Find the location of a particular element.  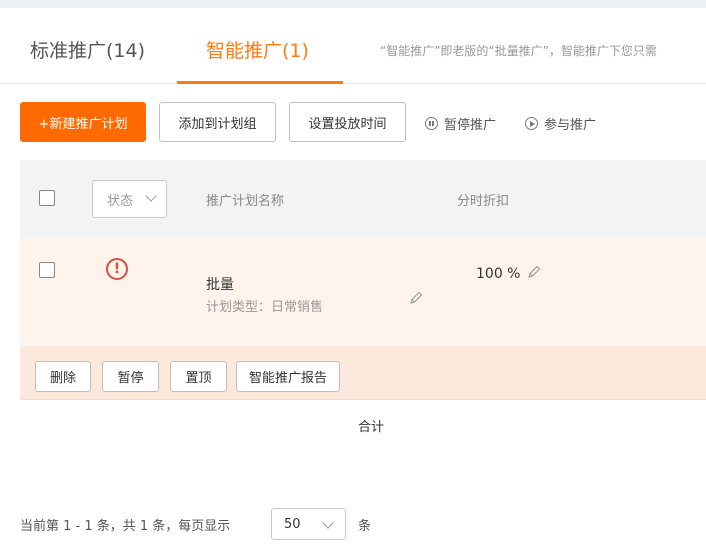

discount-value: 100 % is located at coordinates (498, 274).